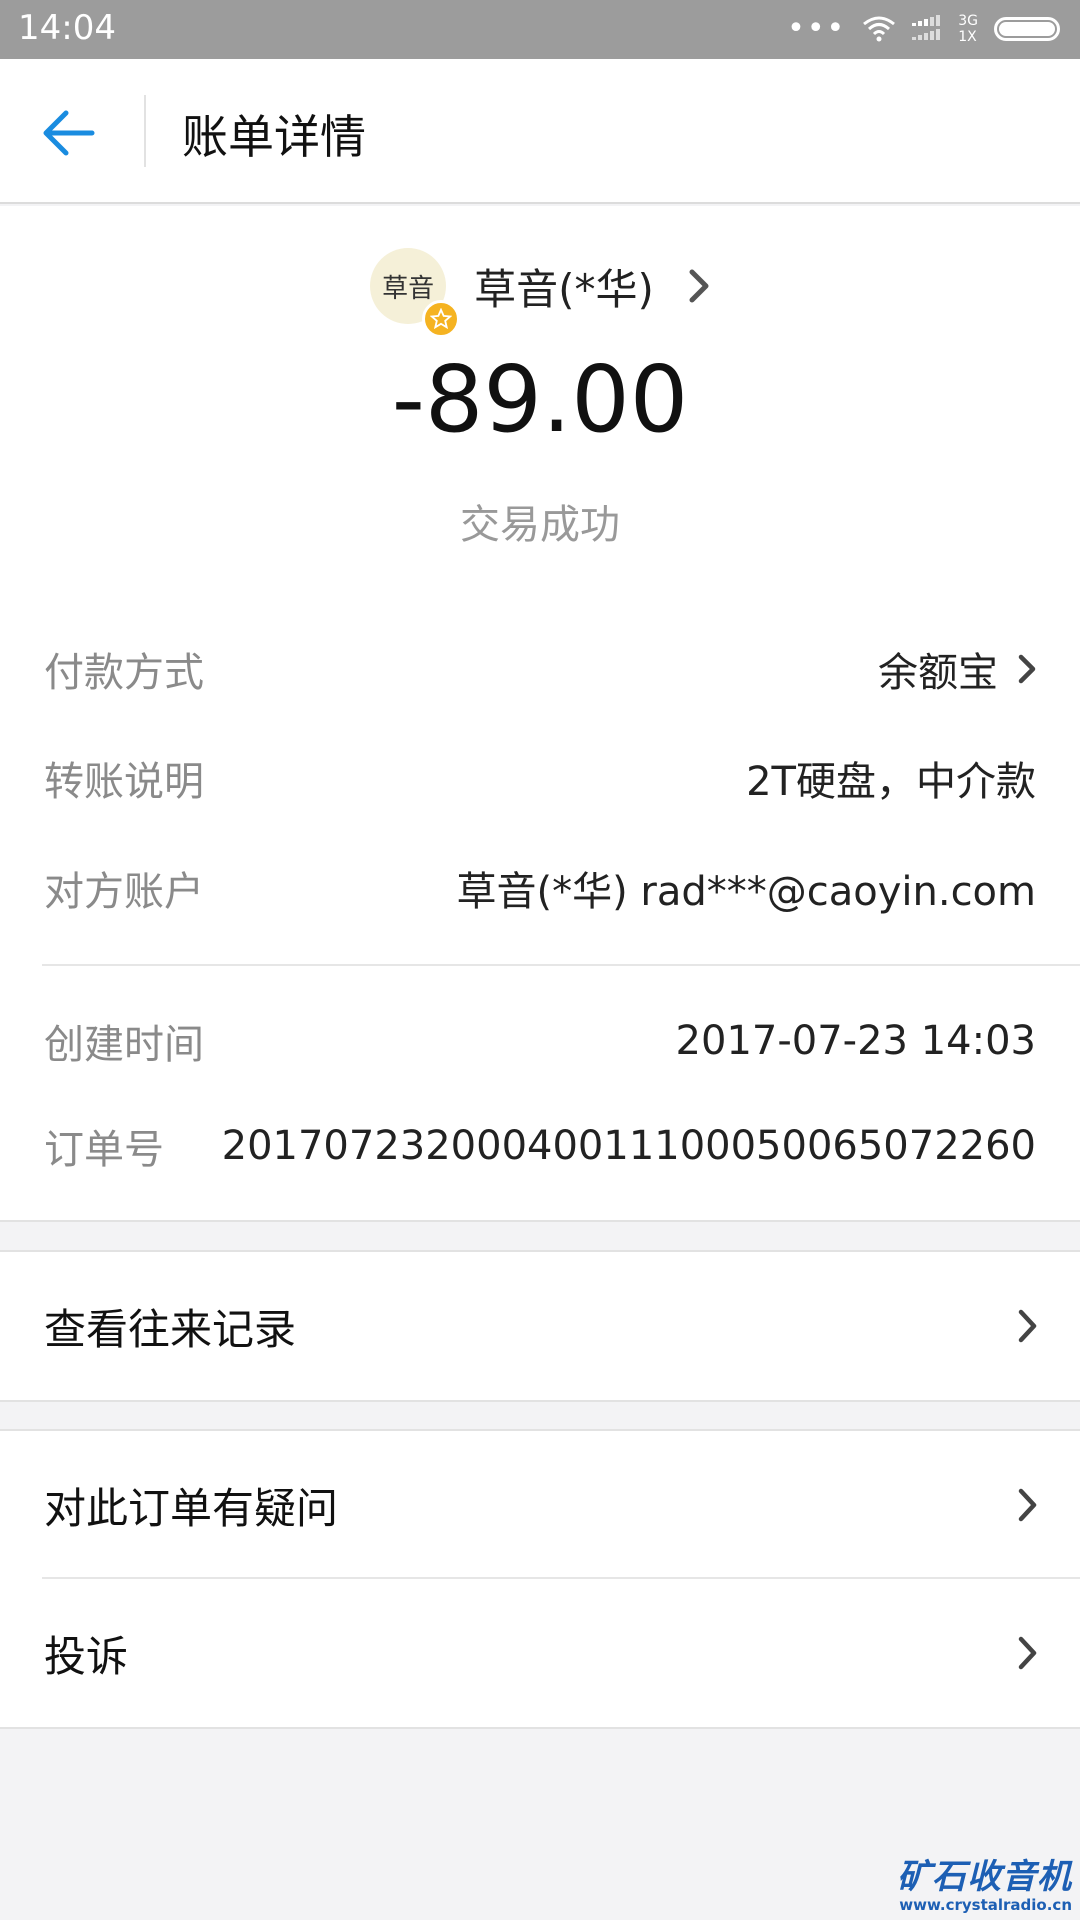 Image resolution: width=1080 pixels, height=1920 pixels. What do you see at coordinates (104, 1150) in the screenshot?
I see `detail-label: 订单号` at bounding box center [104, 1150].